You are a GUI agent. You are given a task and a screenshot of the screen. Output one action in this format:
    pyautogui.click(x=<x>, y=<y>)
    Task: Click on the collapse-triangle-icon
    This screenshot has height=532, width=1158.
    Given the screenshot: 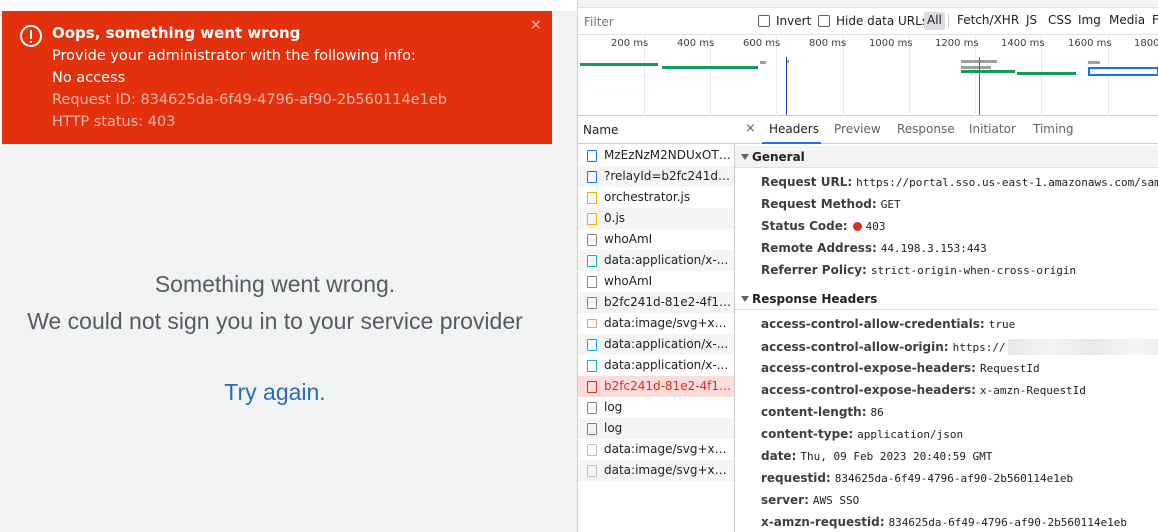 What is the action you would take?
    pyautogui.click(x=745, y=299)
    